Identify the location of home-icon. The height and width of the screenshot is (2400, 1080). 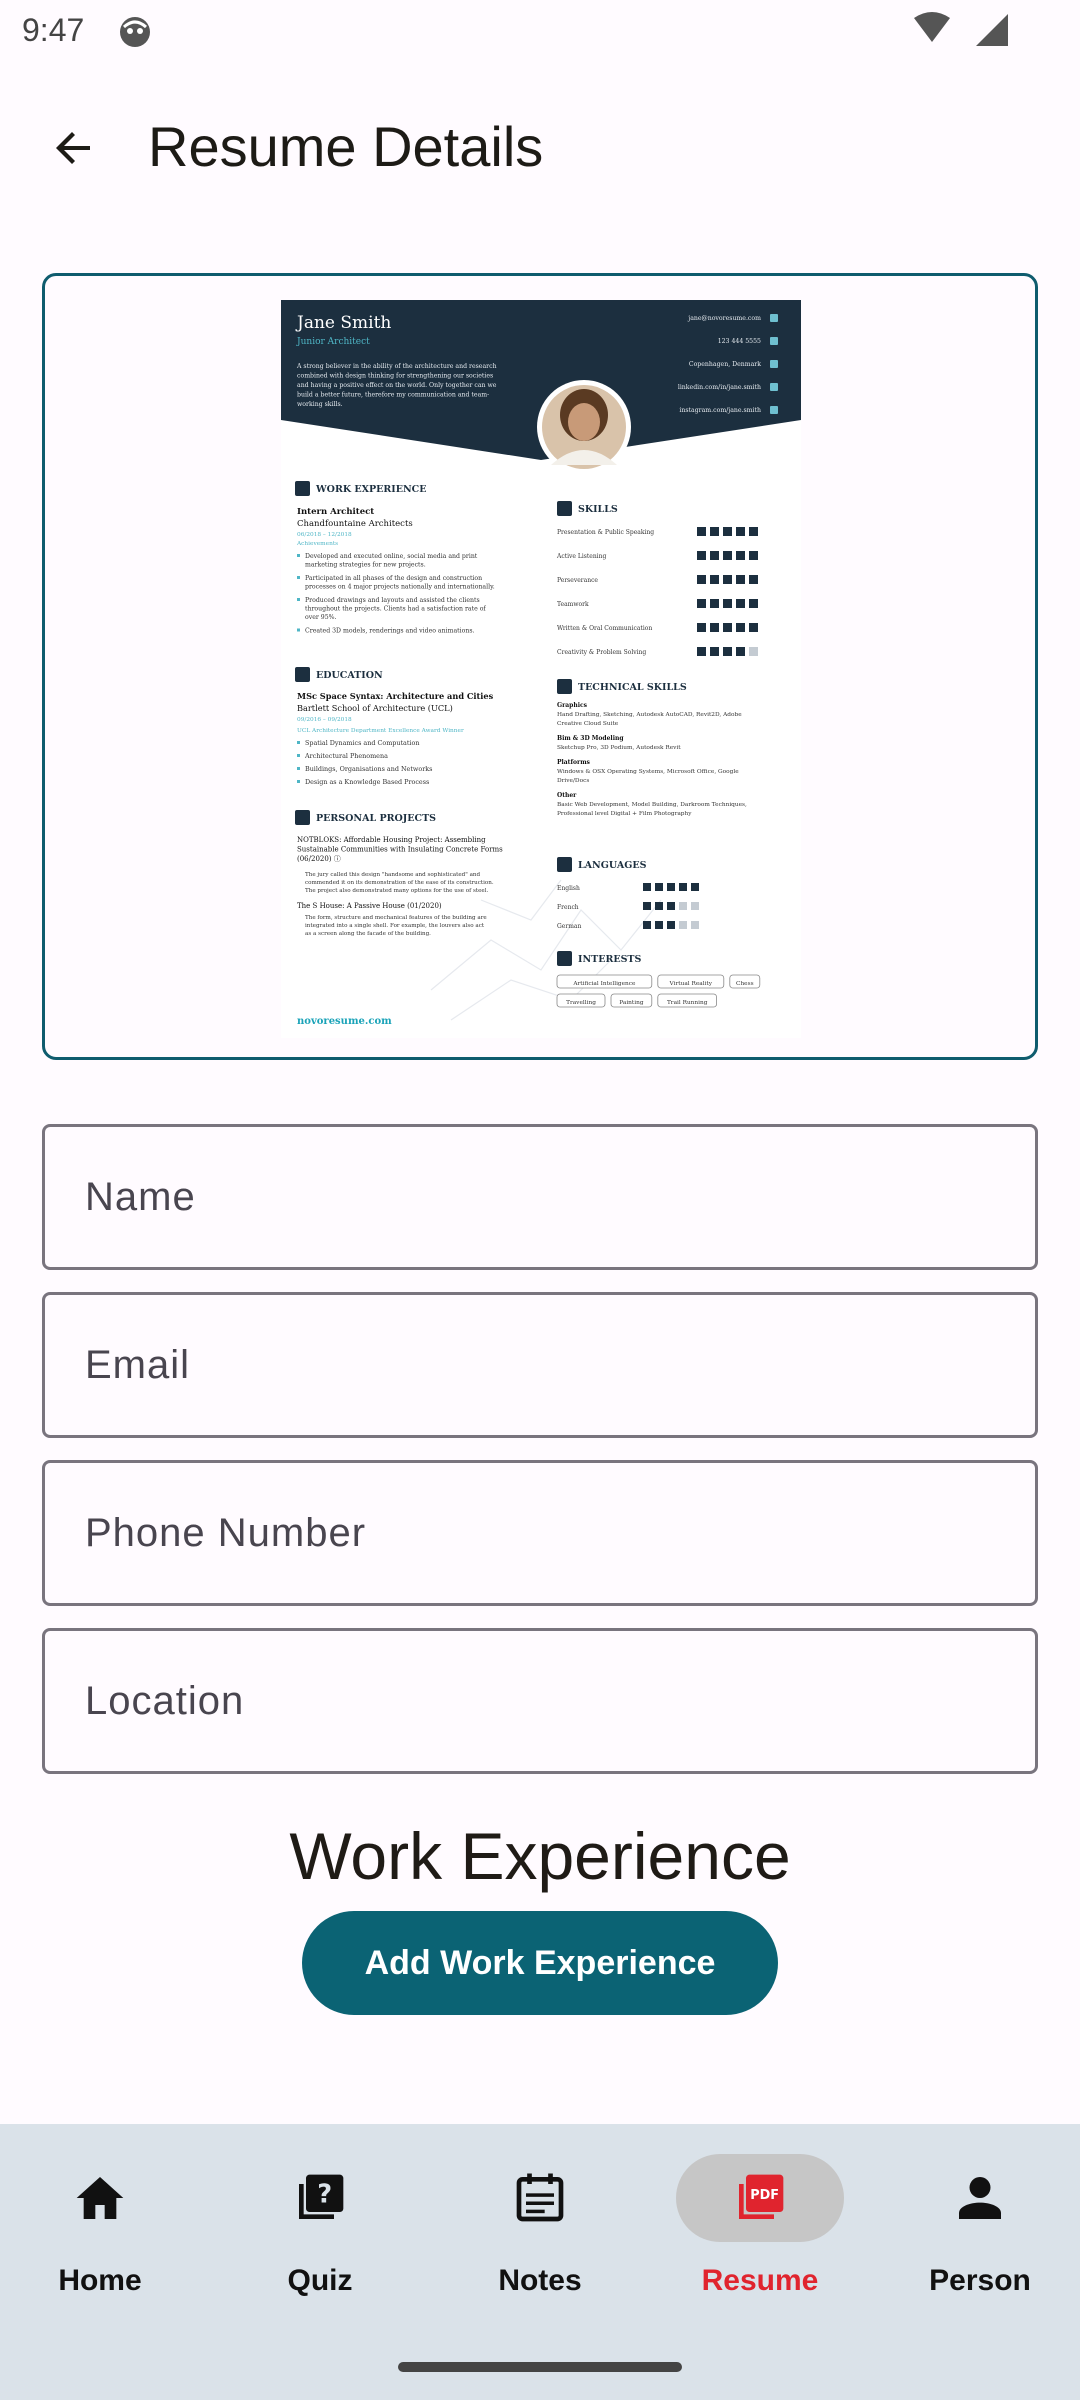
(100, 2198).